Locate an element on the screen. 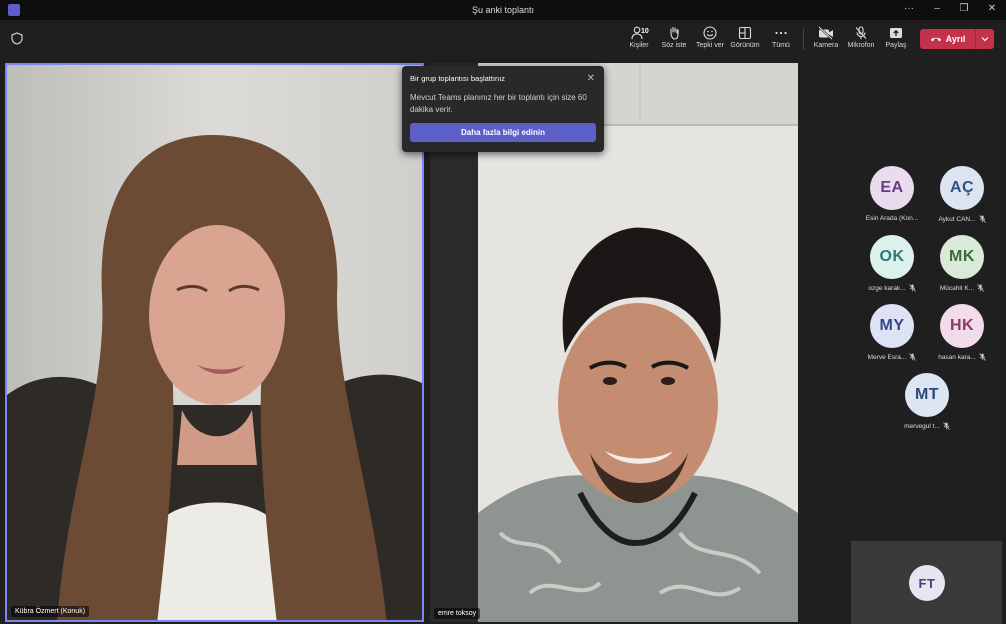 The image size is (1006, 624). toolbar-divider is located at coordinates (803, 39).